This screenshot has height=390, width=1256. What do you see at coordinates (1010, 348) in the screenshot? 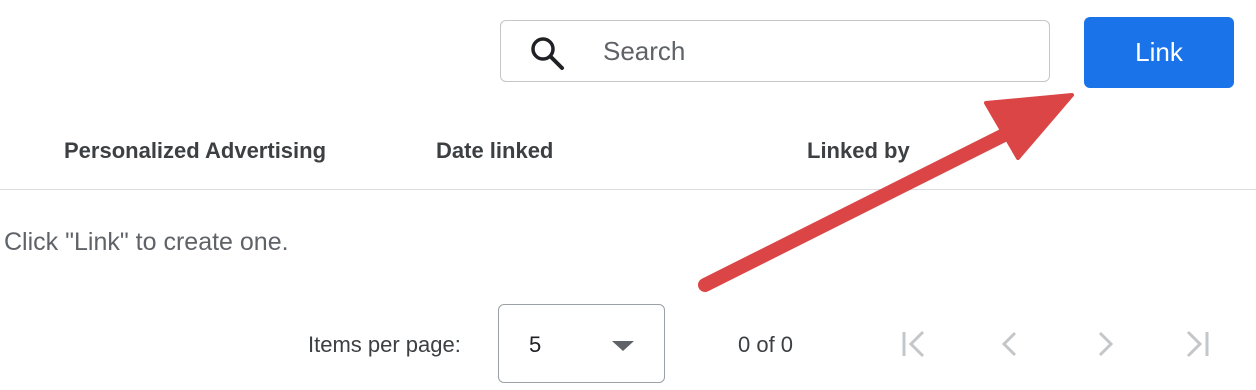
I see `chevron-left-icon` at bounding box center [1010, 348].